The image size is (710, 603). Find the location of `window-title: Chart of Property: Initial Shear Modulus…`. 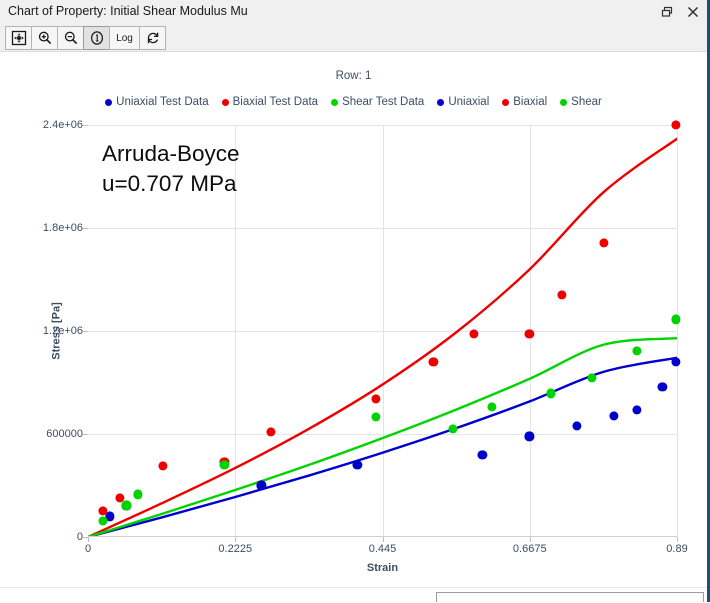

window-title: Chart of Property: Initial Shear Modulus… is located at coordinates (128, 11).